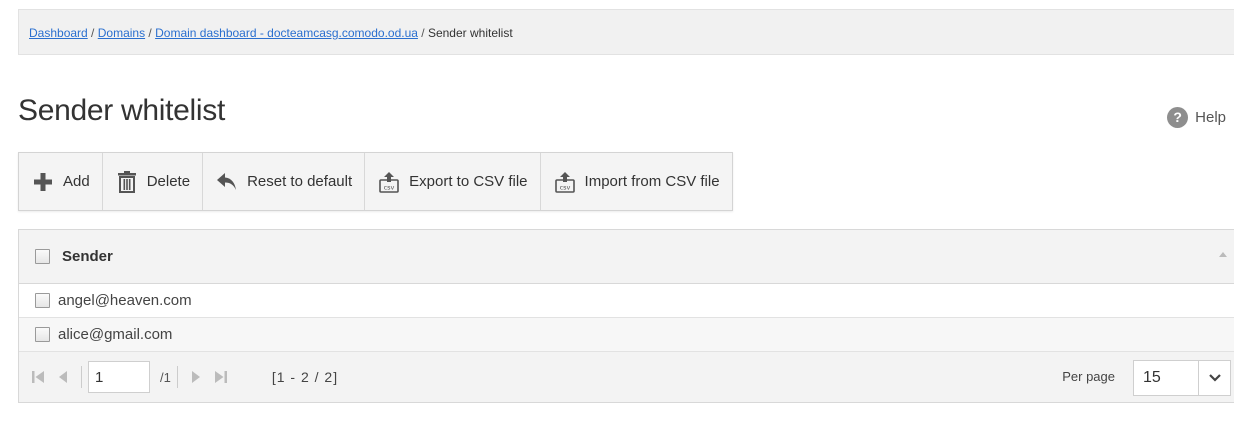 The height and width of the screenshot is (434, 1234). What do you see at coordinates (127, 182) in the screenshot?
I see `trash-icon` at bounding box center [127, 182].